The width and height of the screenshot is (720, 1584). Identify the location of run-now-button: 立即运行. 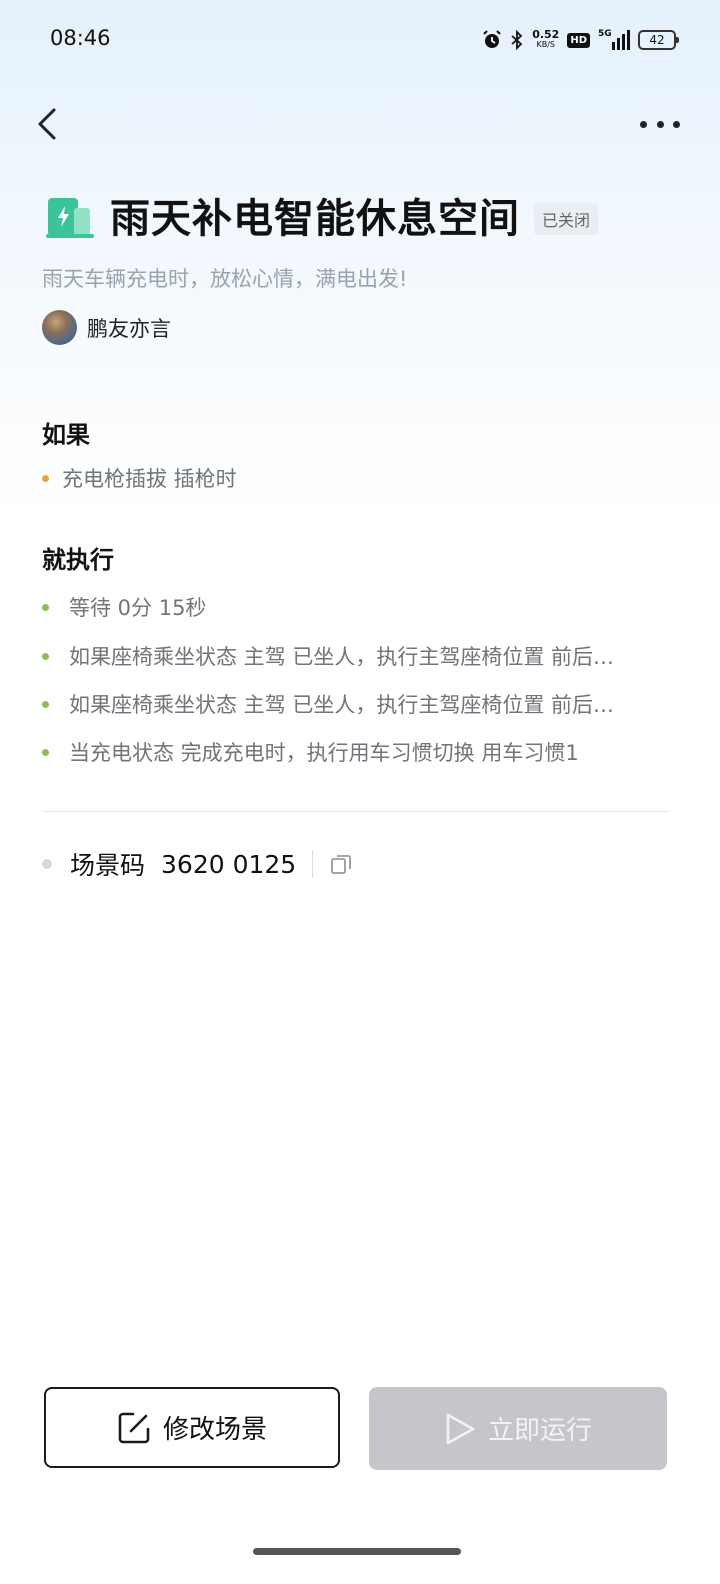
(518, 1428).